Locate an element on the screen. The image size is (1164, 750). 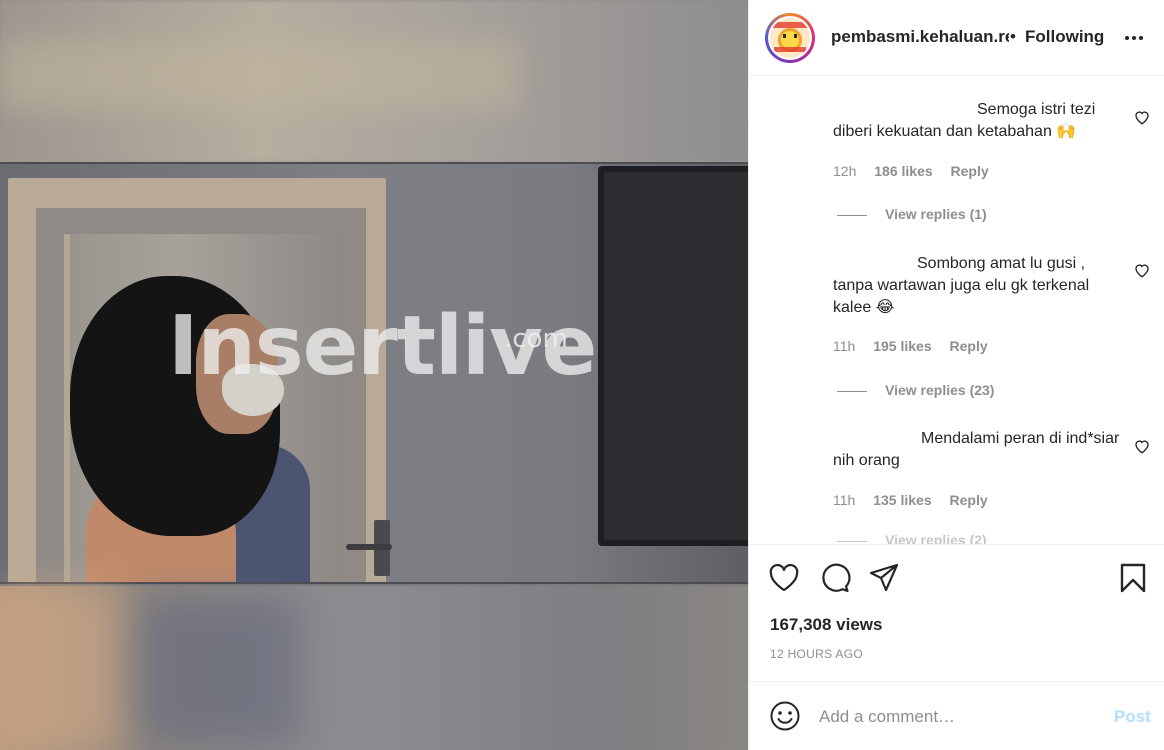
heart-icon is located at coordinates (784, 578).